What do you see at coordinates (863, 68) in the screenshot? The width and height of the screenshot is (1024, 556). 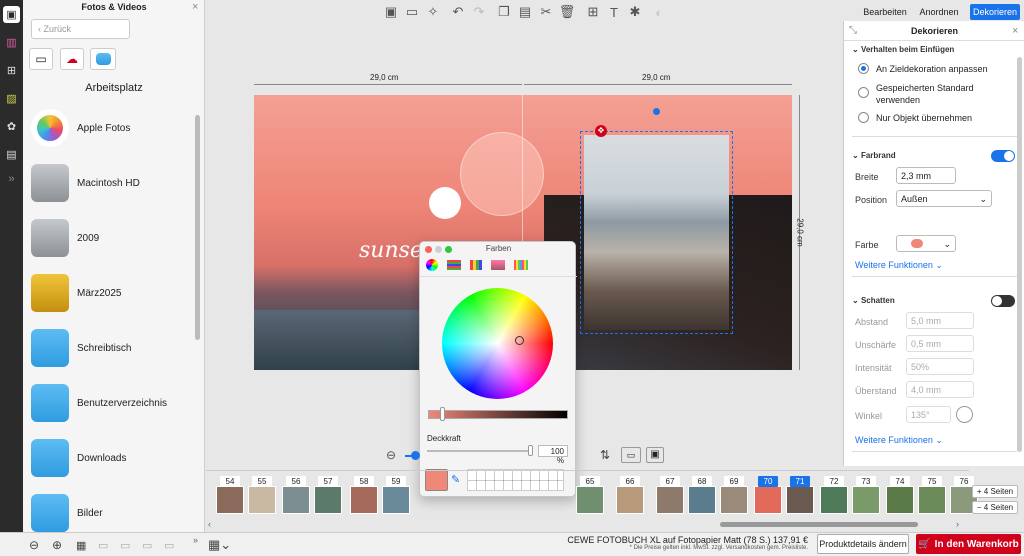 I see `radio-adapt` at bounding box center [863, 68].